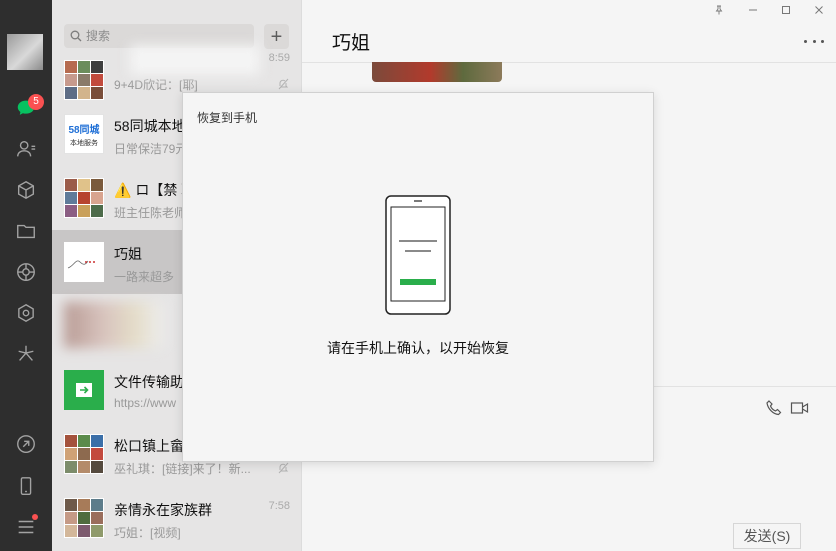  I want to click on close-icon, so click(819, 12).